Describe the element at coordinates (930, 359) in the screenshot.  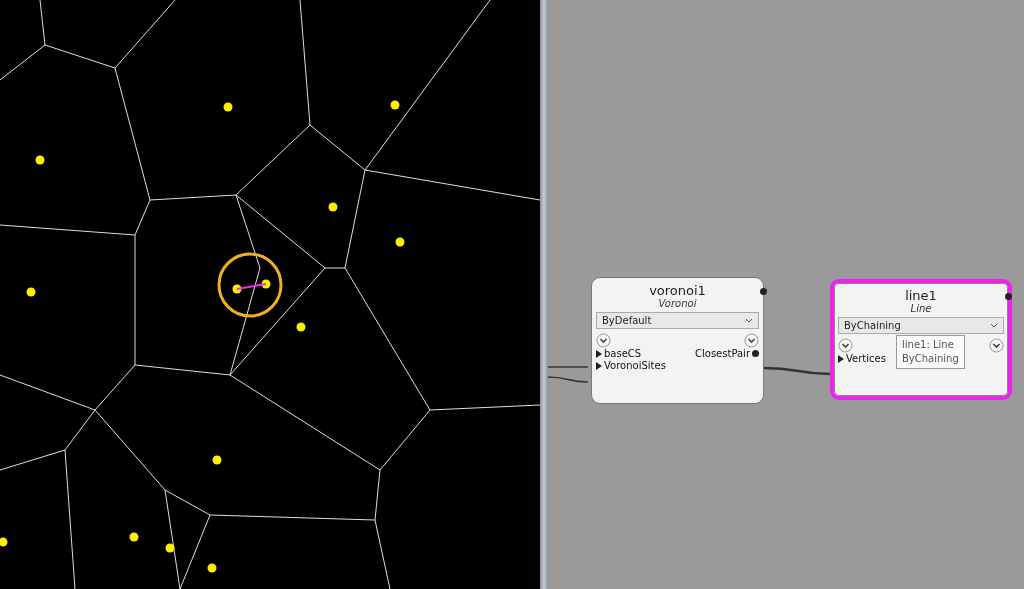
I see `tooltip-line: ByChaining` at that location.